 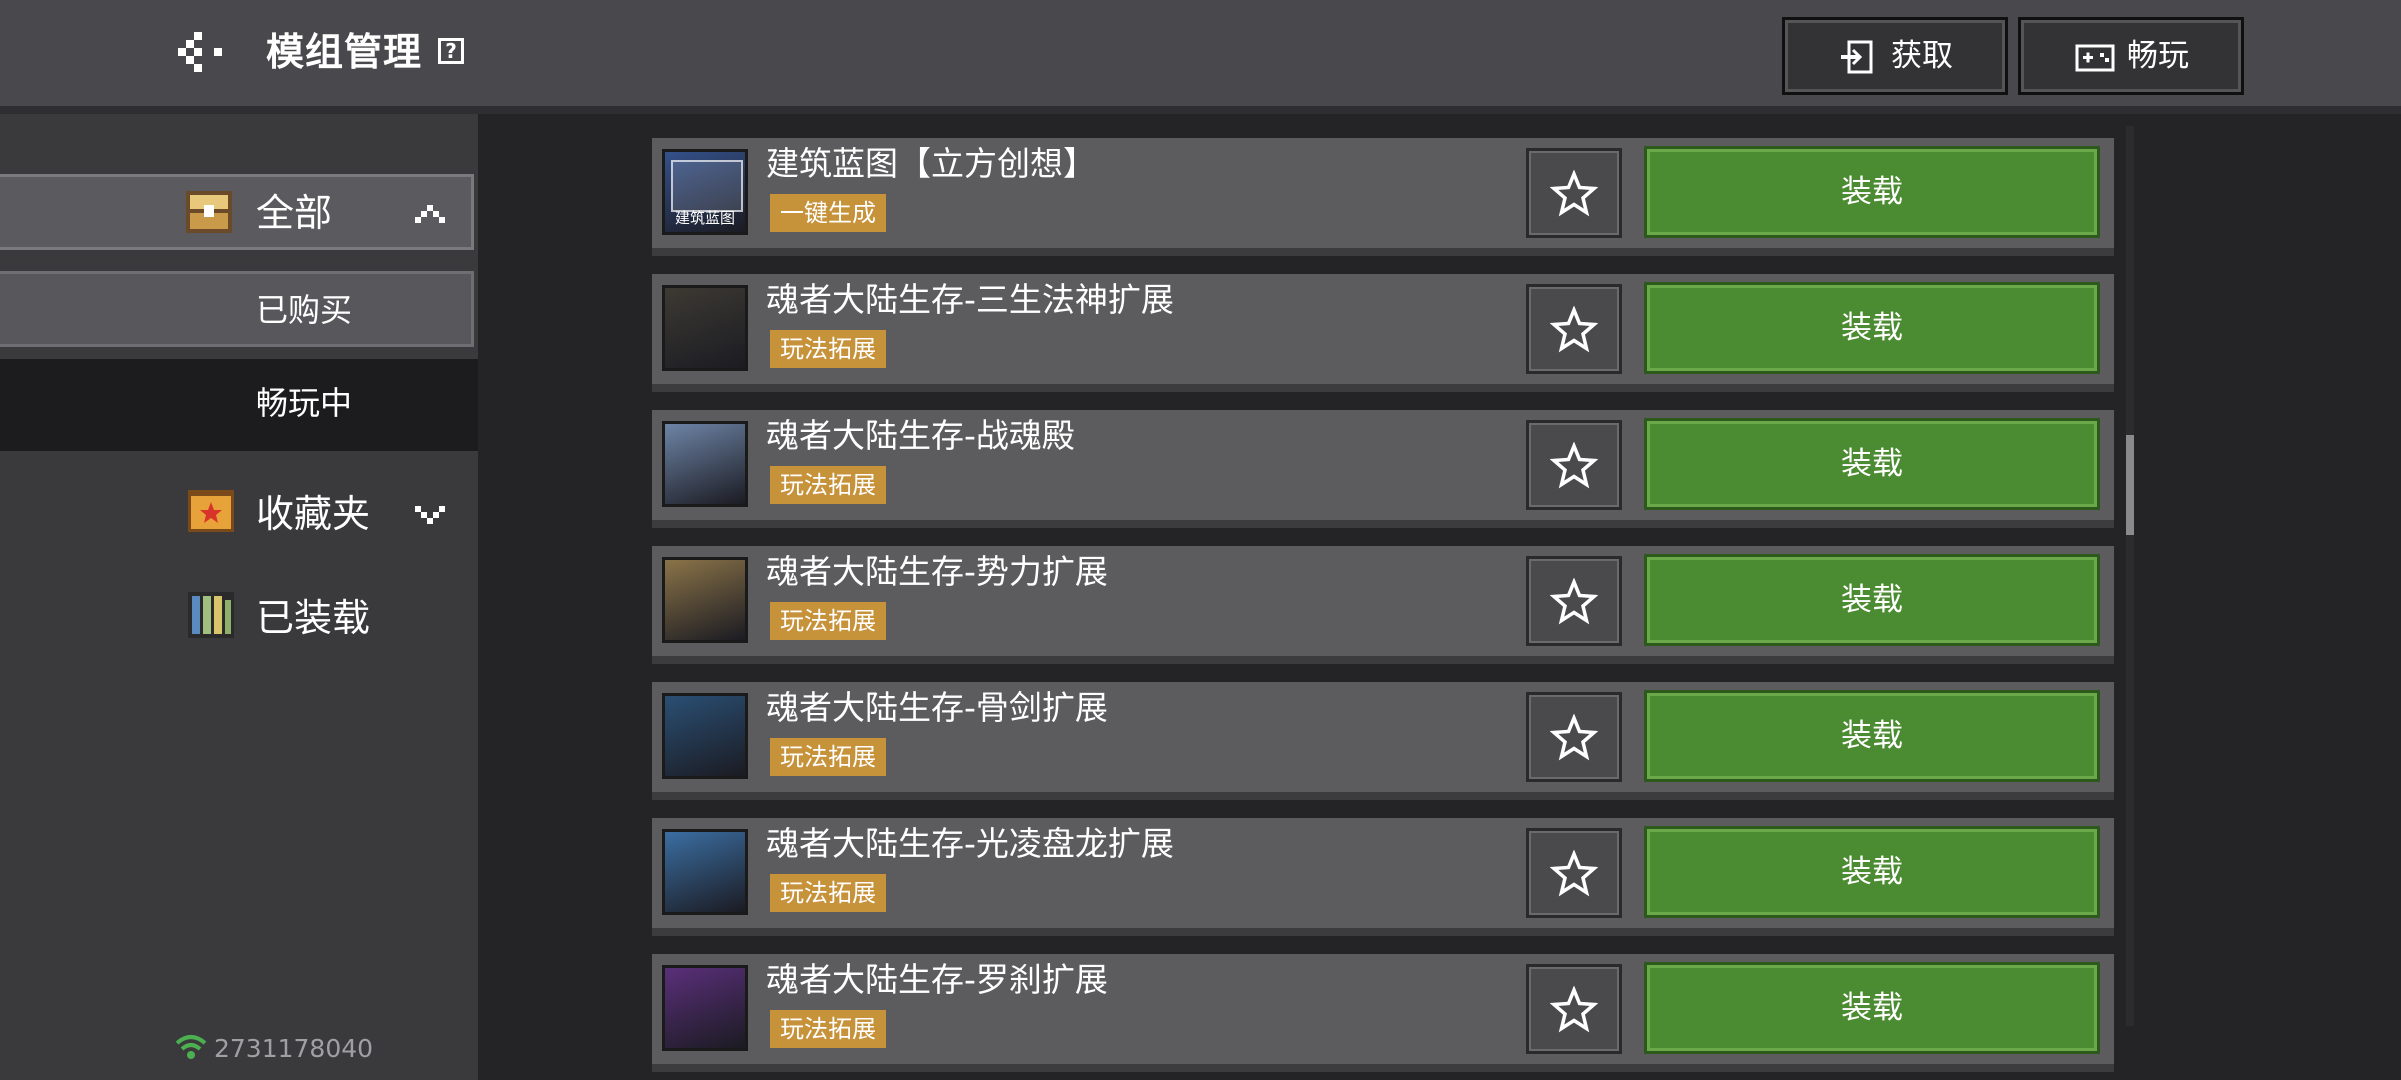 What do you see at coordinates (239, 620) in the screenshot?
I see `sidebar-item-installed: 已装载` at bounding box center [239, 620].